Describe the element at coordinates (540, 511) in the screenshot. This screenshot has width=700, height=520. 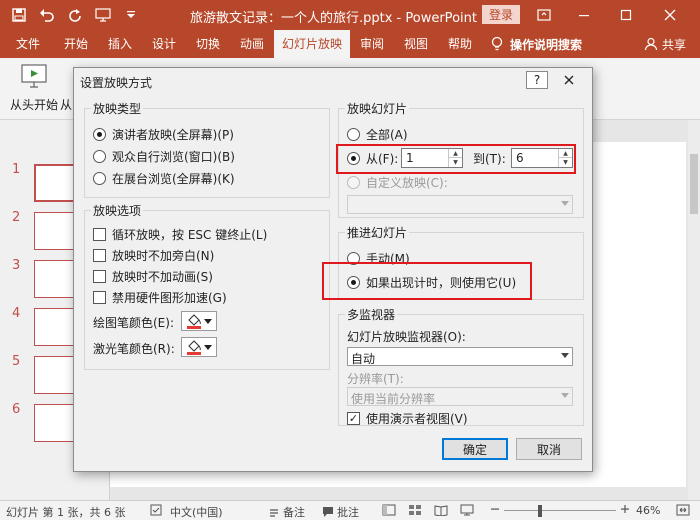
I see `zoom-slider-thumb` at that location.